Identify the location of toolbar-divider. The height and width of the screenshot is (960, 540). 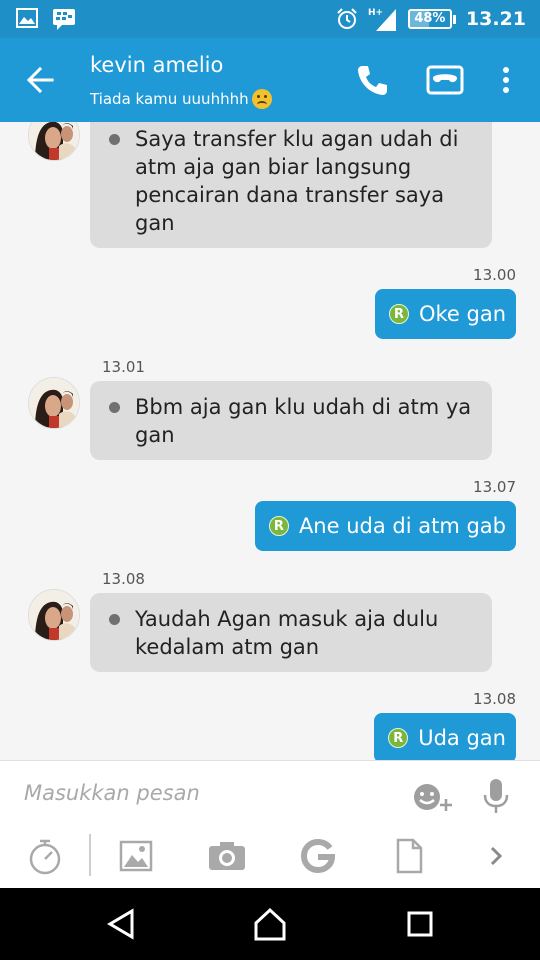
(90, 855).